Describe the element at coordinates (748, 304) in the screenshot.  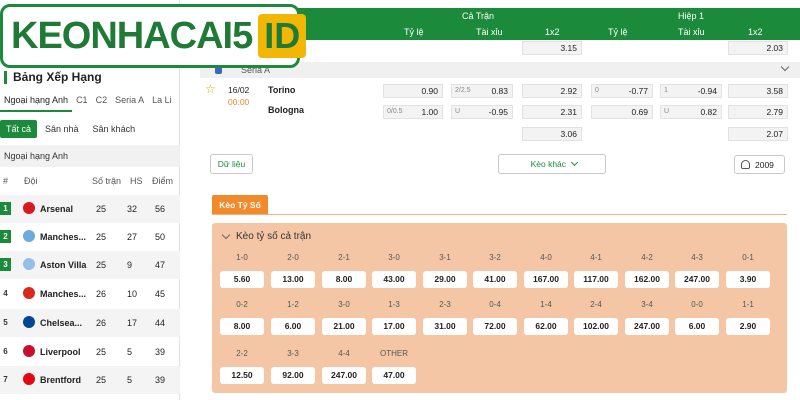
I see `score-label: 1-1` at that location.